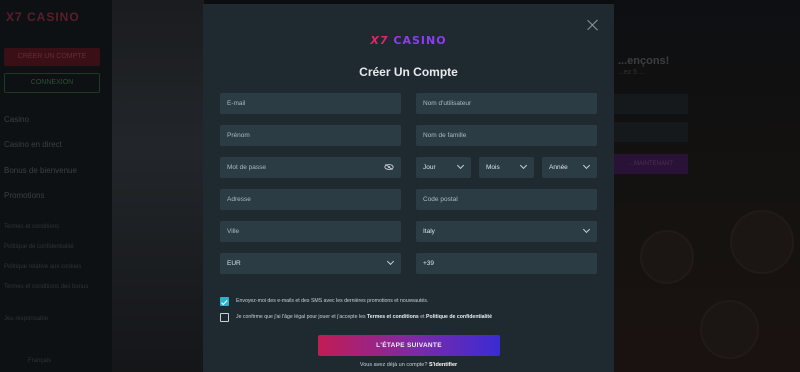 The height and width of the screenshot is (372, 800). What do you see at coordinates (593, 25) in the screenshot?
I see `close-icon` at bounding box center [593, 25].